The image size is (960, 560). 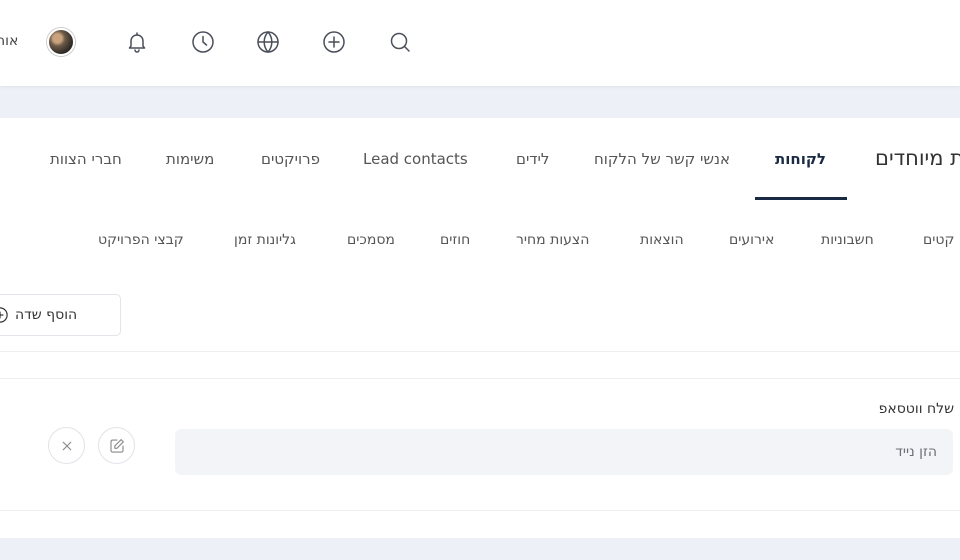 I want to click on clear-button, so click(x=66, y=445).